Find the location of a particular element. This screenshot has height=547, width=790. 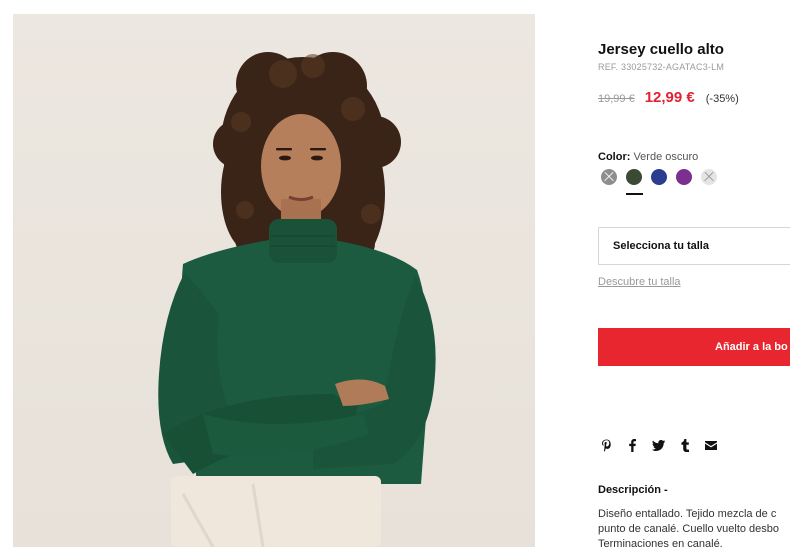

product-reference: REF. 33025732-AGATAC3-LM is located at coordinates (661, 67).